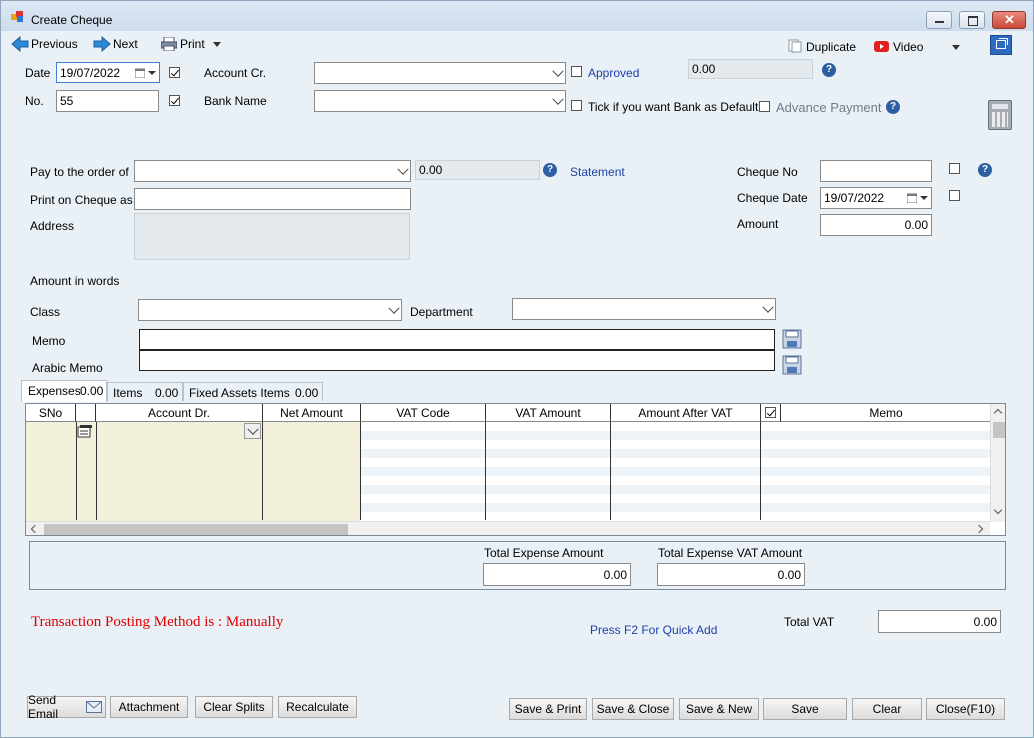  I want to click on date-picker: 19/07/2022, so click(108, 72).